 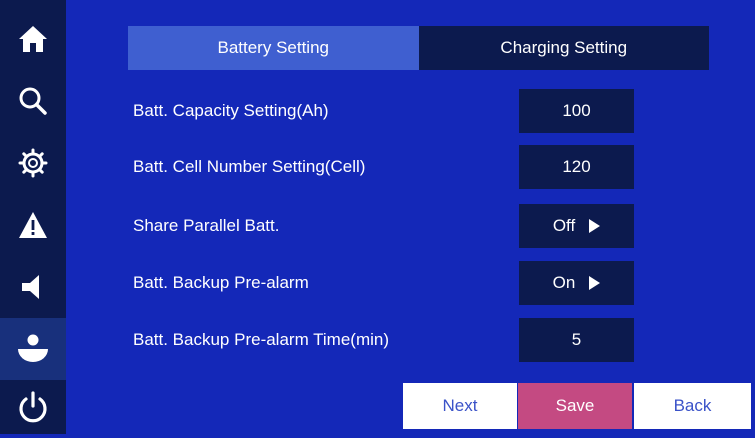 I want to click on setting-row-capacity: Batt. Capacity Setting(Ah) 100, so click(x=377, y=111).